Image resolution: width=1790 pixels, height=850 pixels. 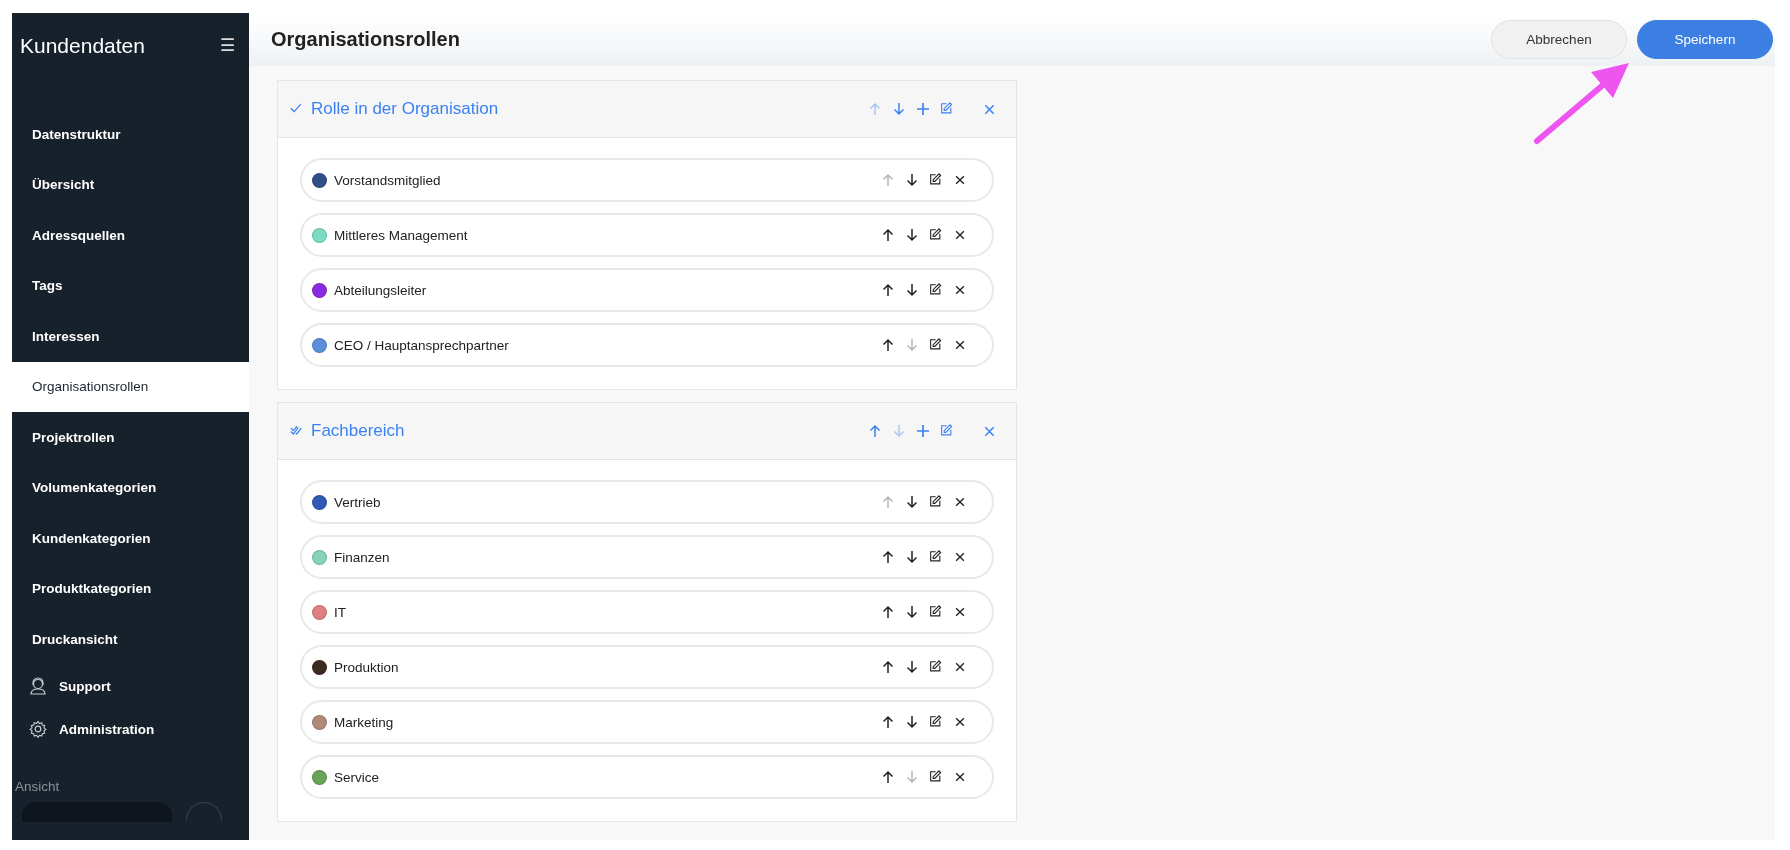 What do you see at coordinates (388, 180) in the screenshot?
I see `role-name: Vorstandsmitglied` at bounding box center [388, 180].